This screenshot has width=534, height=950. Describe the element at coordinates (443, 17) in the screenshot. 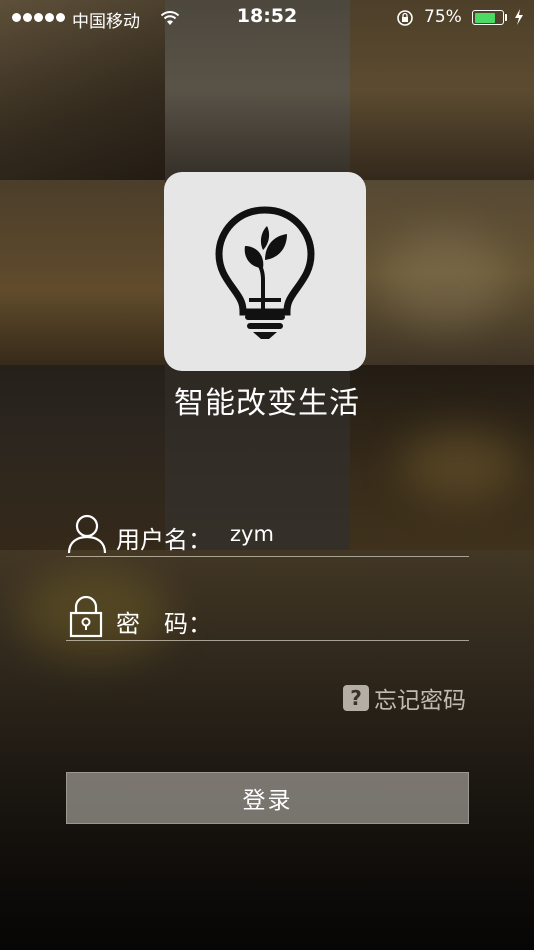

I see `battery-percent: 75%` at that location.